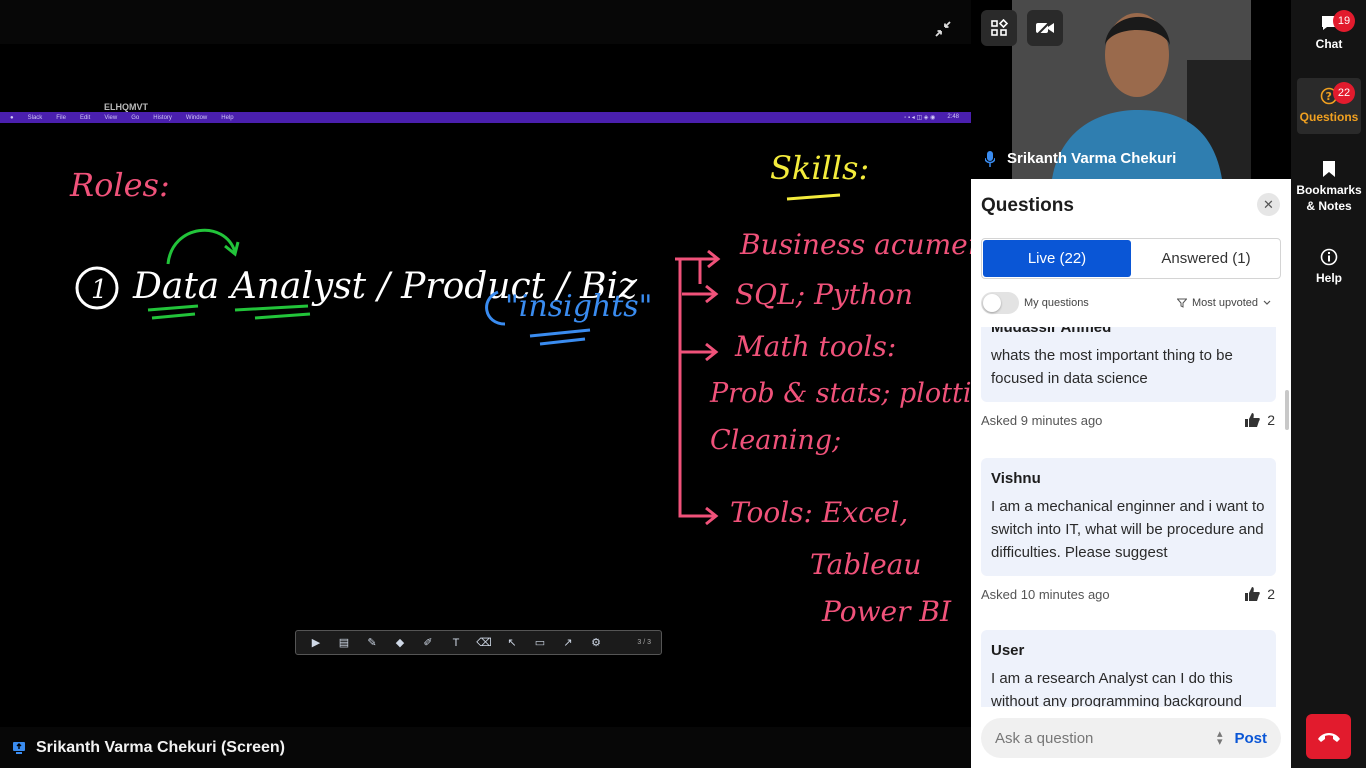  Describe the element at coordinates (135, 117) in the screenshot. I see `mac-menu-item: Go` at that location.